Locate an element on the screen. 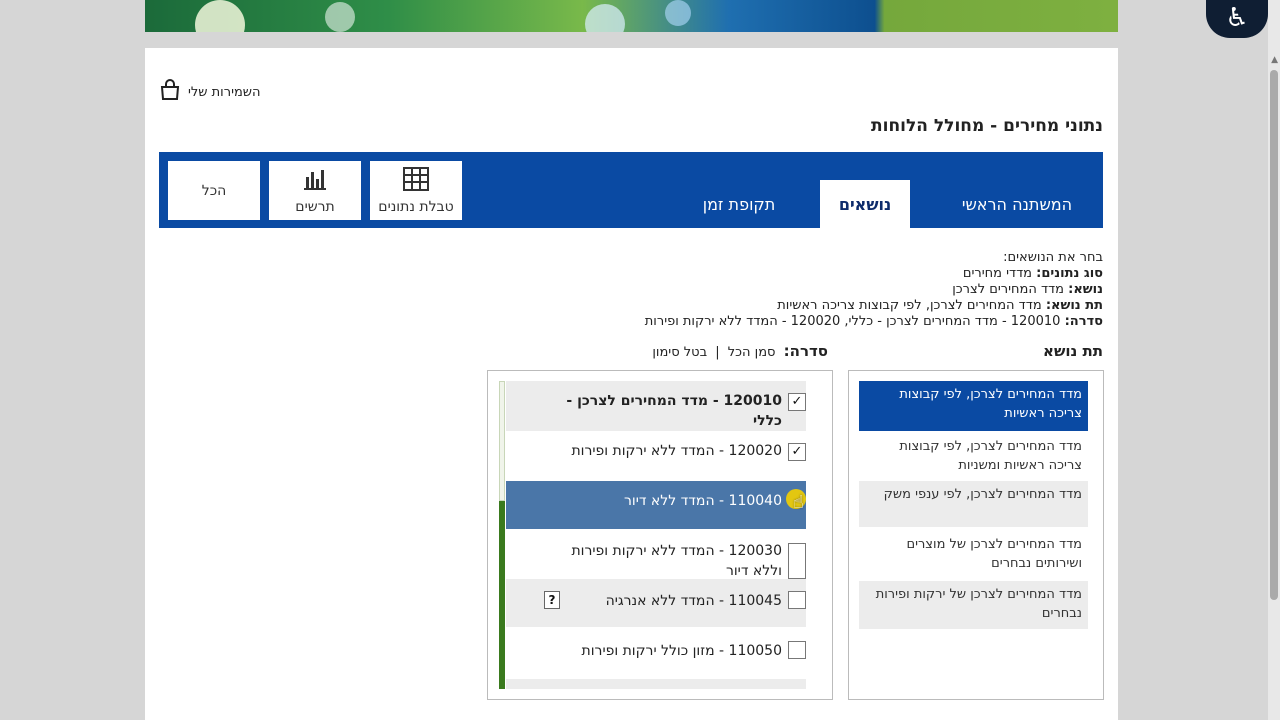  subtopic-item: מדד המחירים לצרכן, לפי ענפי משק is located at coordinates (973, 504).